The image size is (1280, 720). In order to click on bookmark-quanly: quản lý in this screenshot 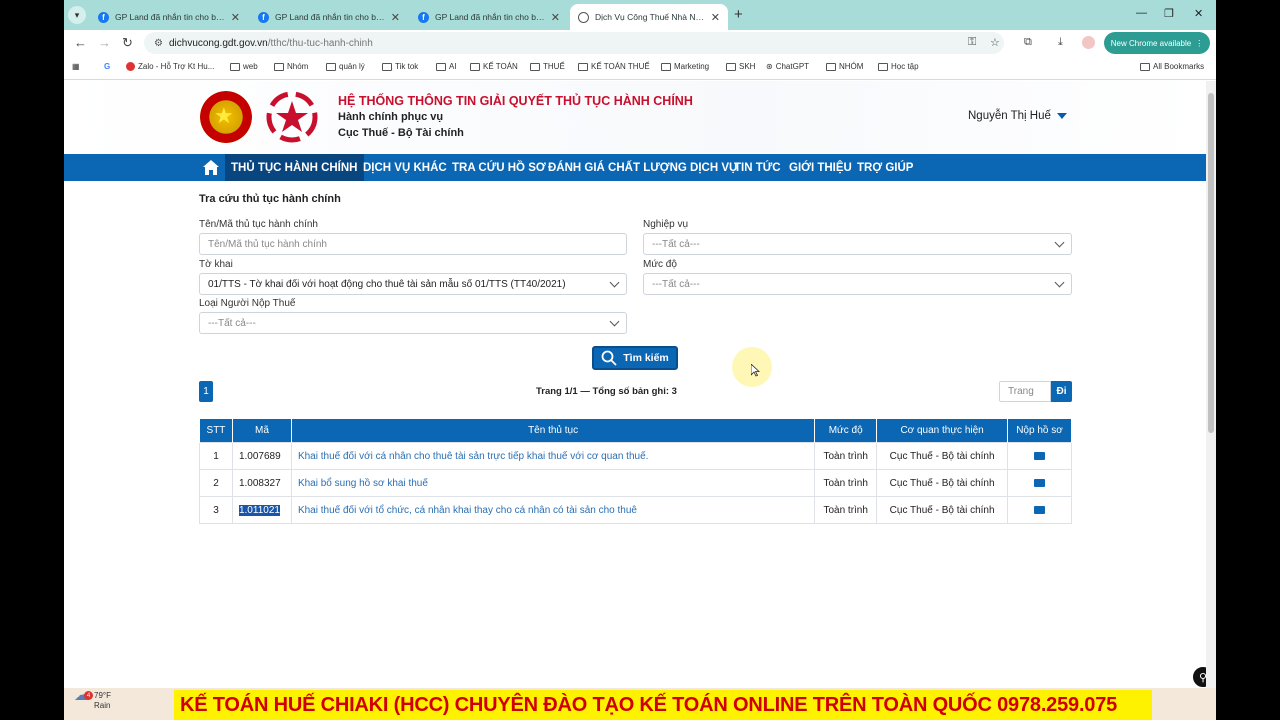, I will do `click(345, 66)`.